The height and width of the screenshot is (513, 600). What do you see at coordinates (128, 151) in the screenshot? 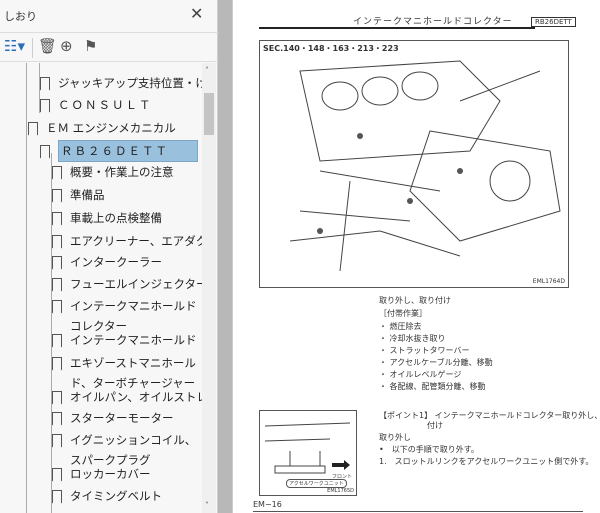
I see `bookmark-label: ＲＢ２６ＤＥＴＴ` at bounding box center [128, 151].